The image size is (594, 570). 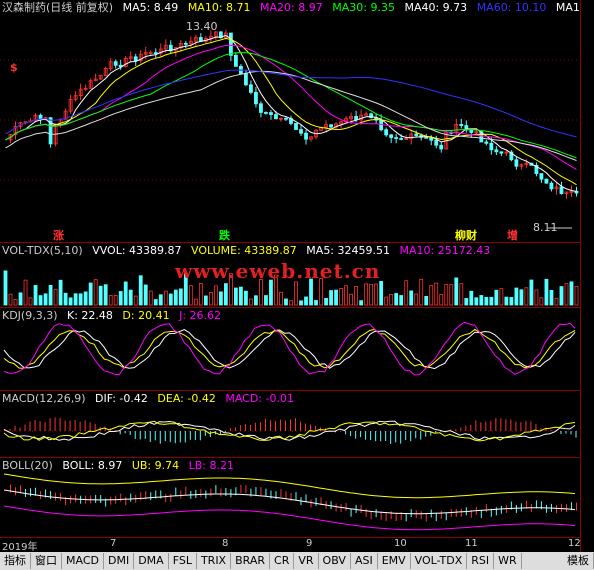 I want to click on vol-ma10-value: MA10: 25172.43, so click(x=445, y=250).